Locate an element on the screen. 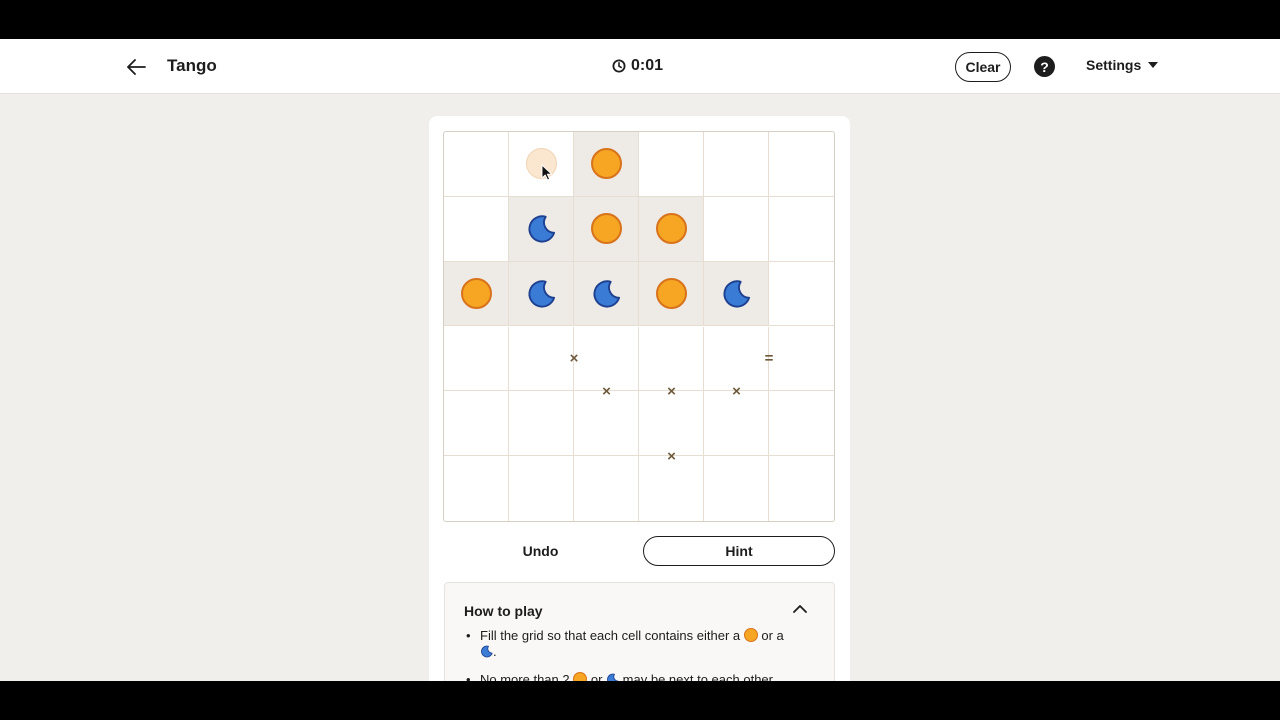  mouse-cursor-icon is located at coordinates (547, 172).